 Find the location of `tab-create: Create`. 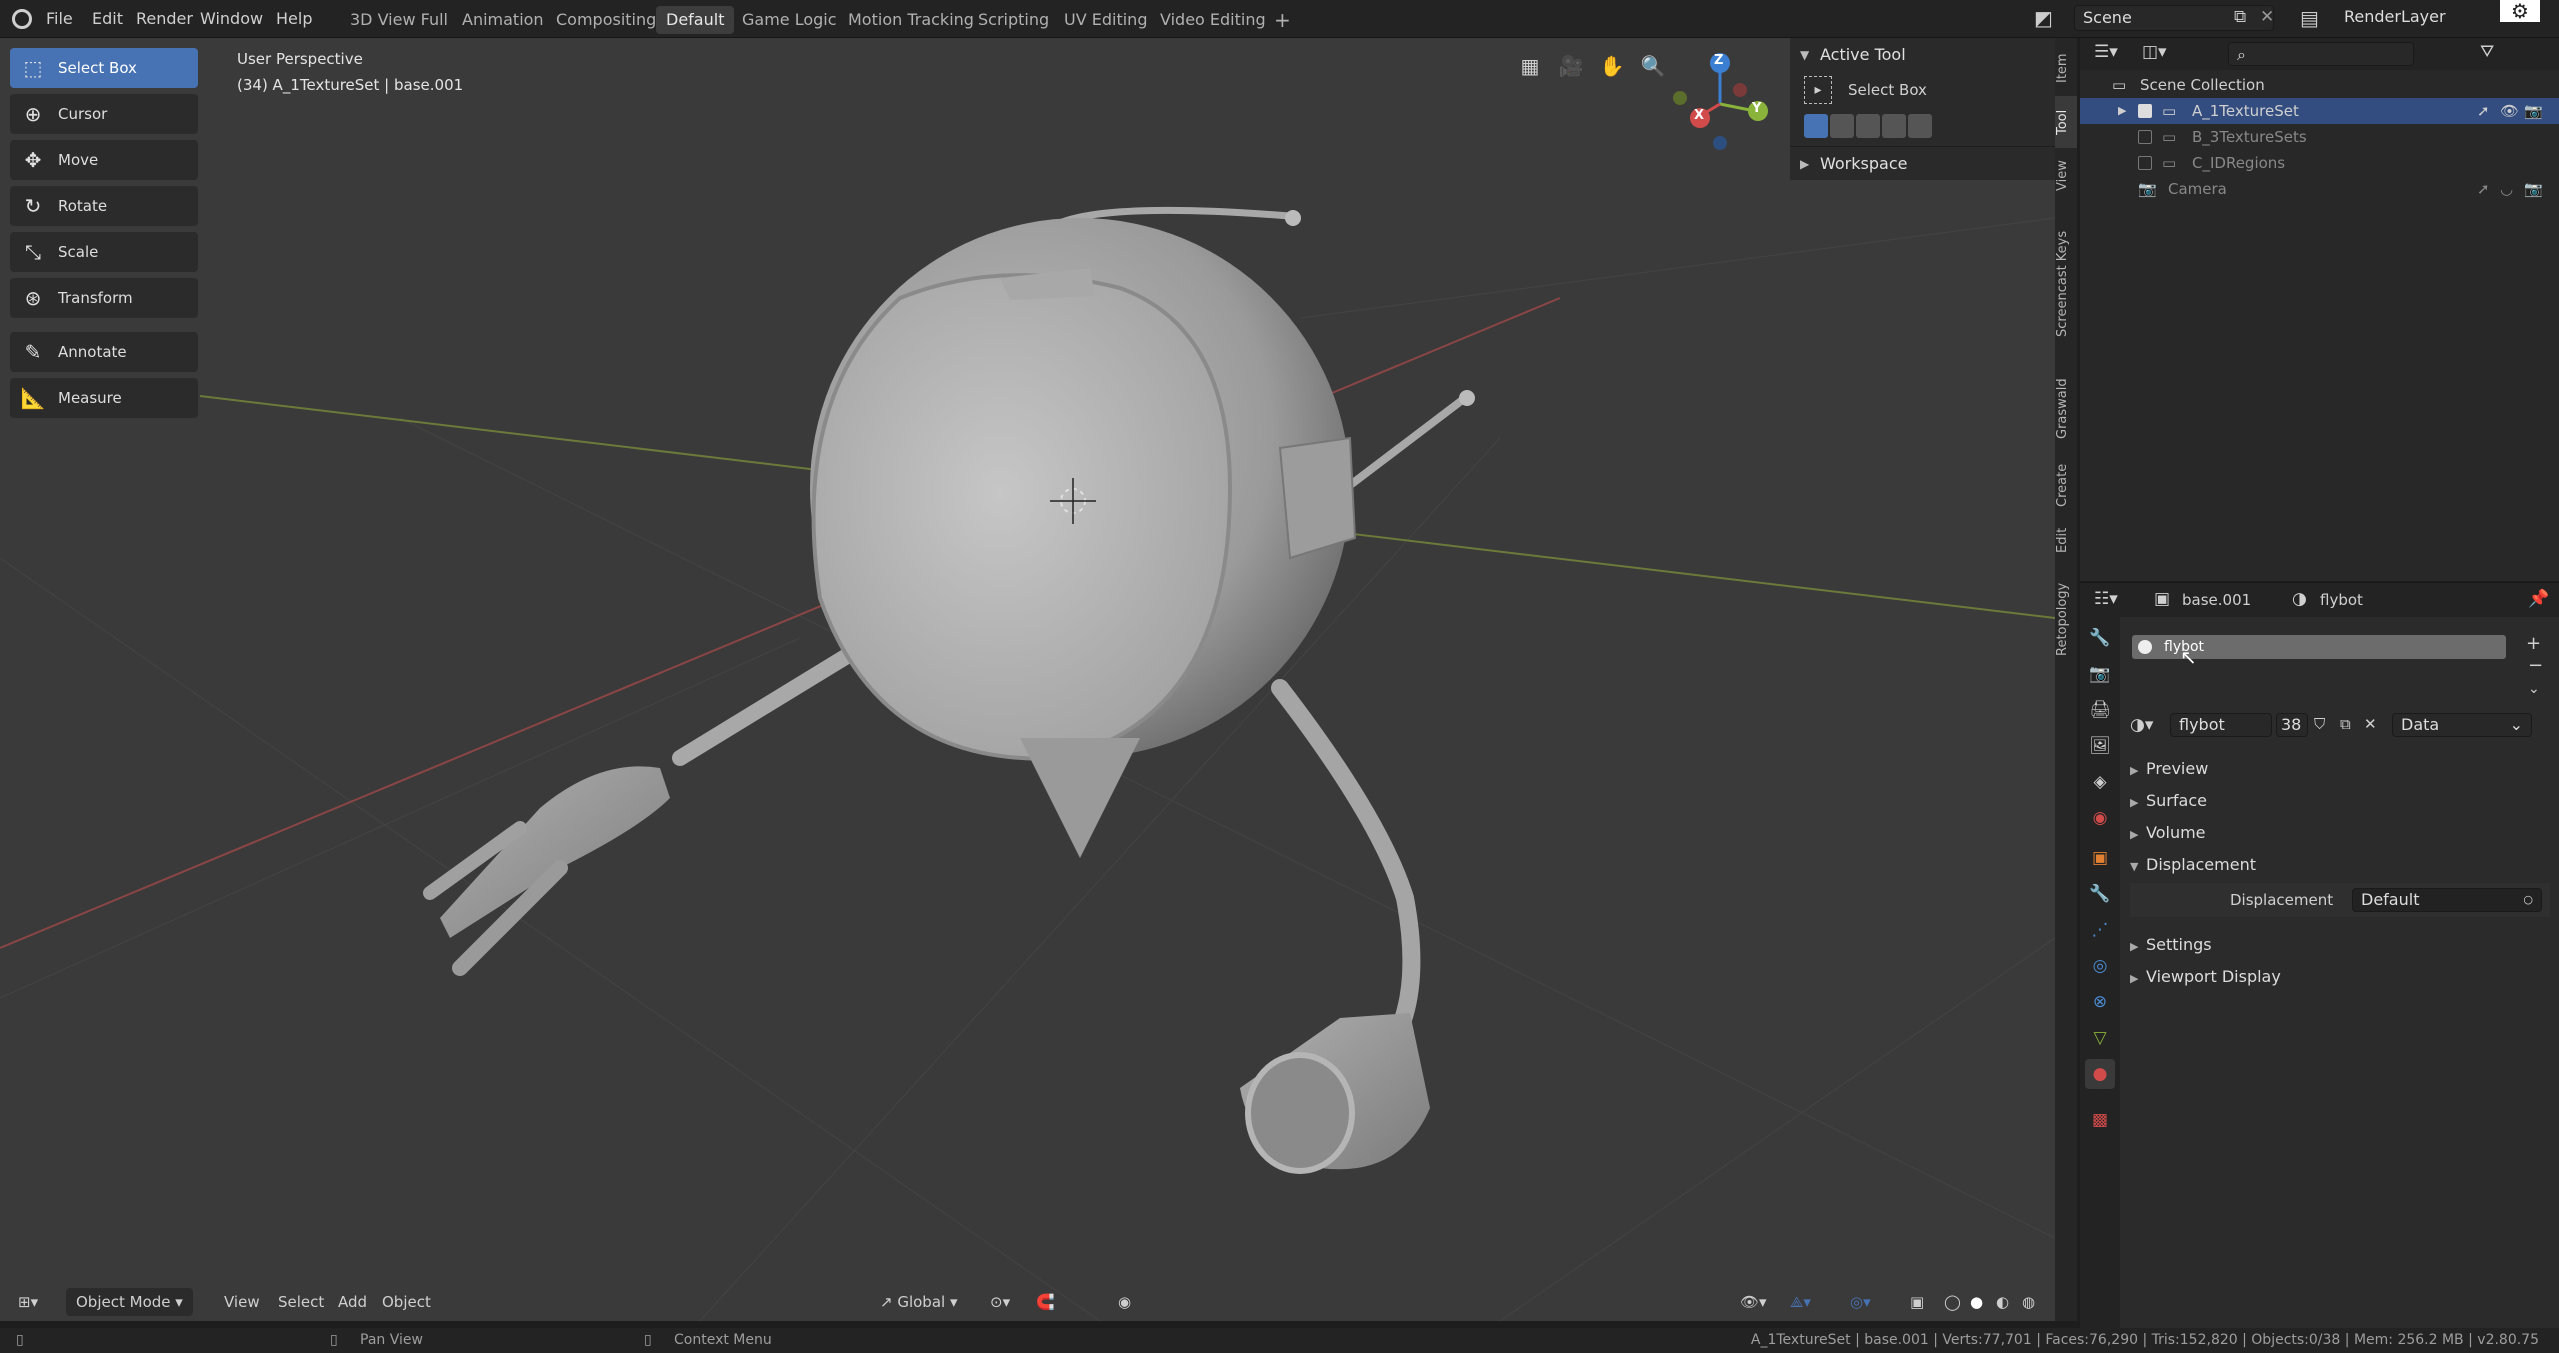

tab-create: Create is located at coordinates (2066, 485).